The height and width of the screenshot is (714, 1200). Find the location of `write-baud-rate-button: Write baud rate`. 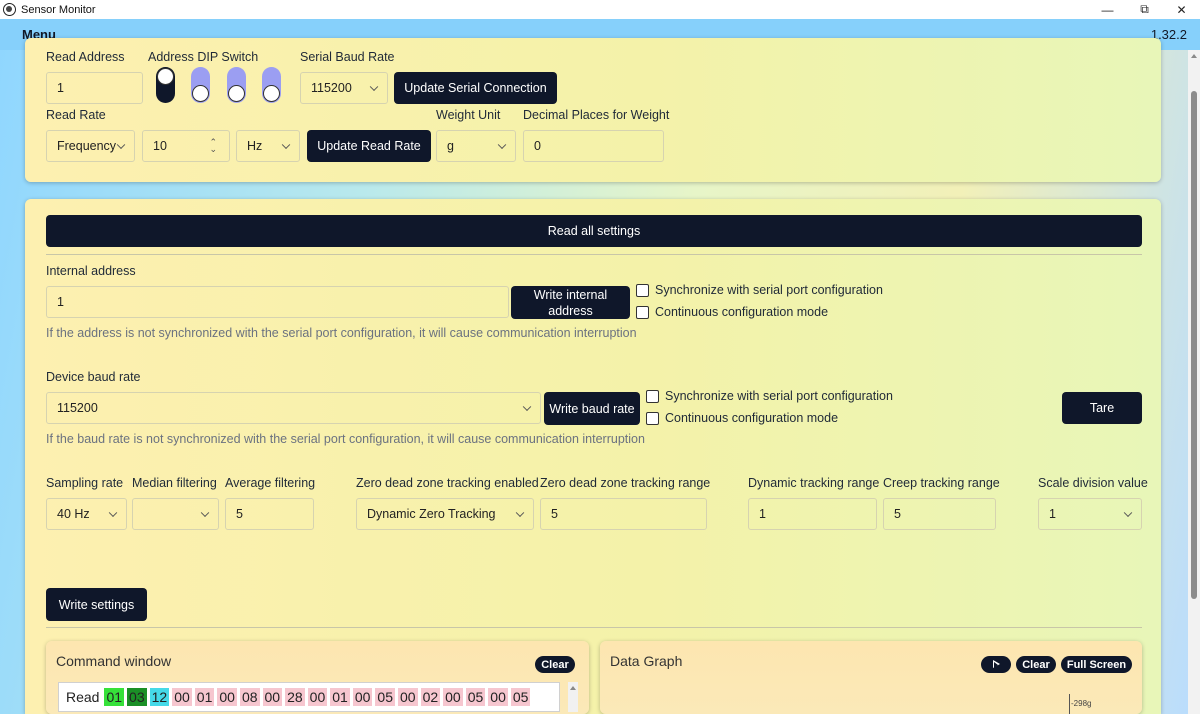

write-baud-rate-button: Write baud rate is located at coordinates (592, 408).